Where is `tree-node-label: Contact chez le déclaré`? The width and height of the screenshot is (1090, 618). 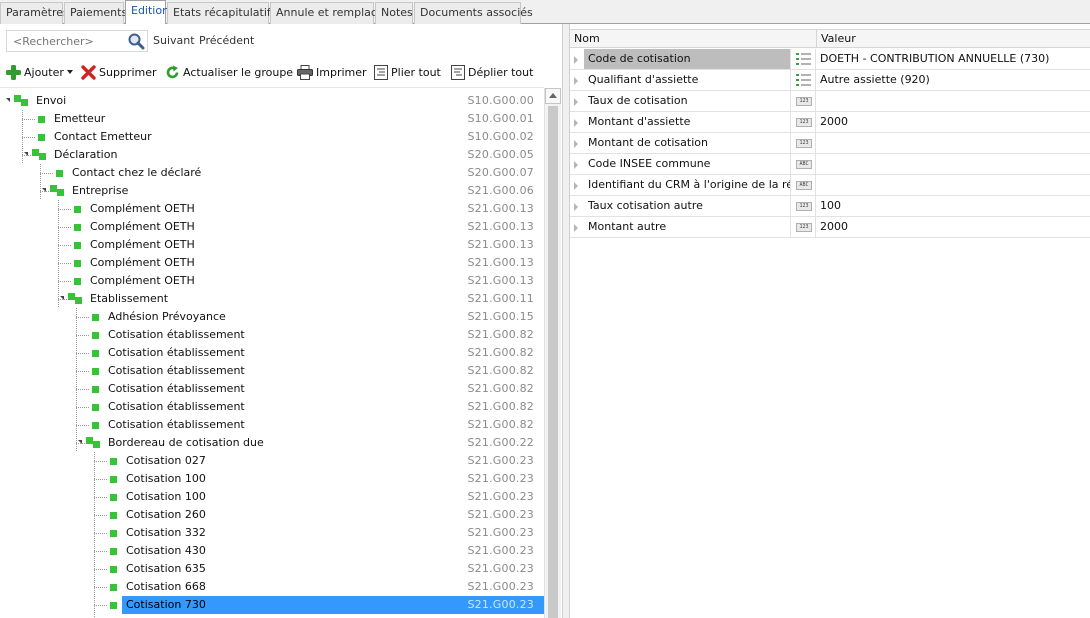
tree-node-label: Contact chez le déclaré is located at coordinates (137, 172).